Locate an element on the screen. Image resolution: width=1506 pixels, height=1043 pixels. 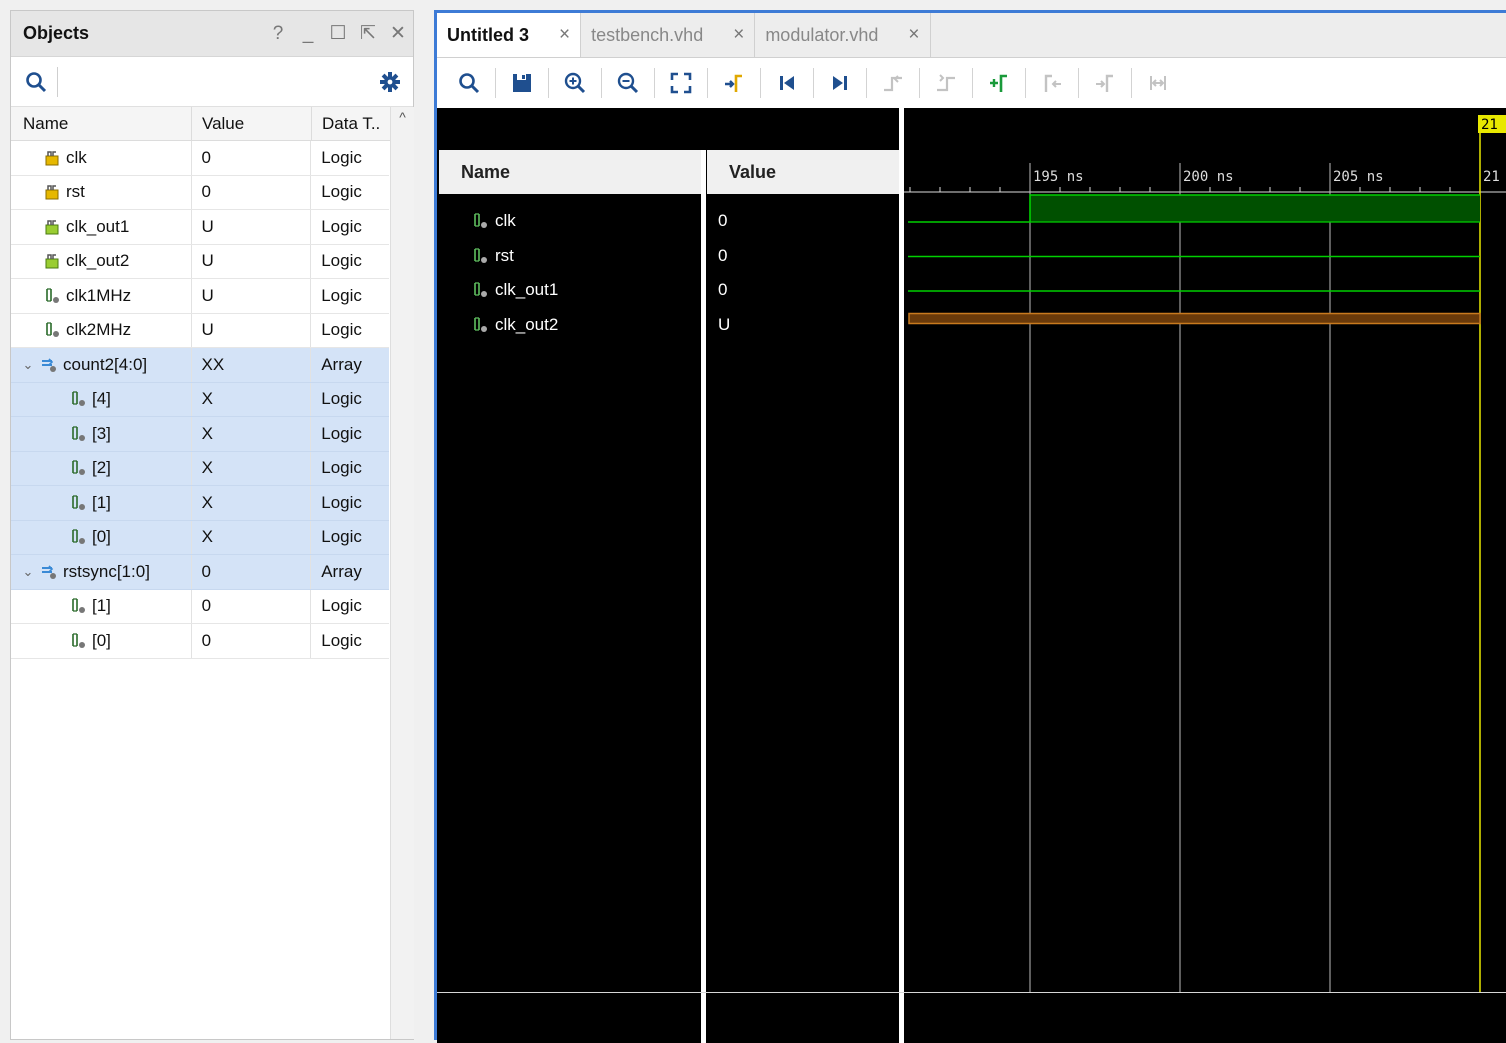
object-row: clk1MHz U Logic is located at coordinates (200, 296).